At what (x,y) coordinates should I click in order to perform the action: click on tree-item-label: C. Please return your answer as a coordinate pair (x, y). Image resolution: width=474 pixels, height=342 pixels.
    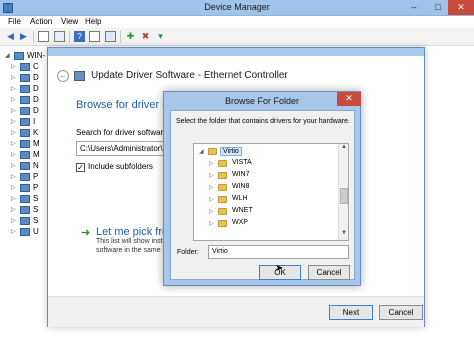
    Looking at the image, I should click on (36, 66).